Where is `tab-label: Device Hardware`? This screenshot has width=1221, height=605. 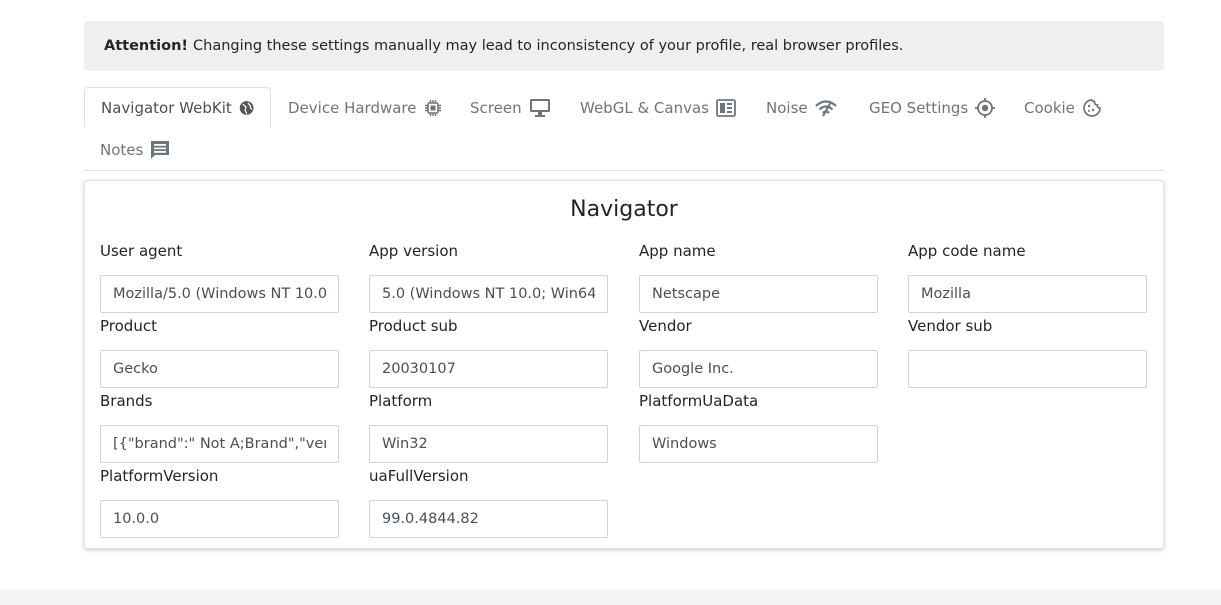
tab-label: Device Hardware is located at coordinates (352, 107).